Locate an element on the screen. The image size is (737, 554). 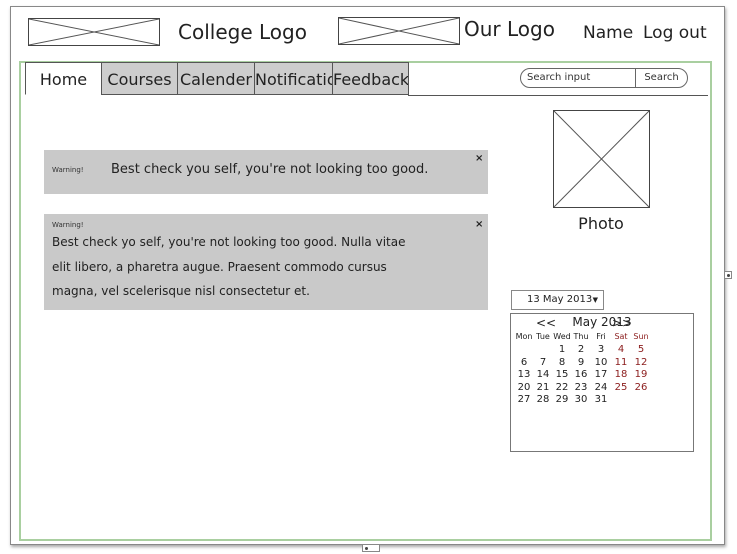
date-picker-value: 13 May 2013 is located at coordinates (560, 299).